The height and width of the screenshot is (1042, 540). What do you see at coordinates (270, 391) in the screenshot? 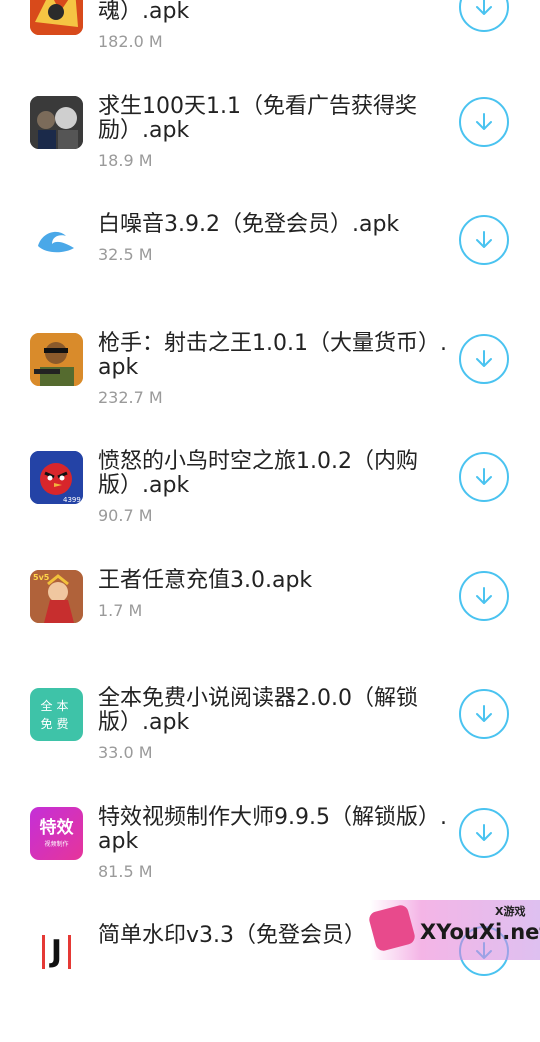
I see `list-item: 枪手：射击之王1.0.1（大量货币）.apk 232.7 M` at bounding box center [270, 391].